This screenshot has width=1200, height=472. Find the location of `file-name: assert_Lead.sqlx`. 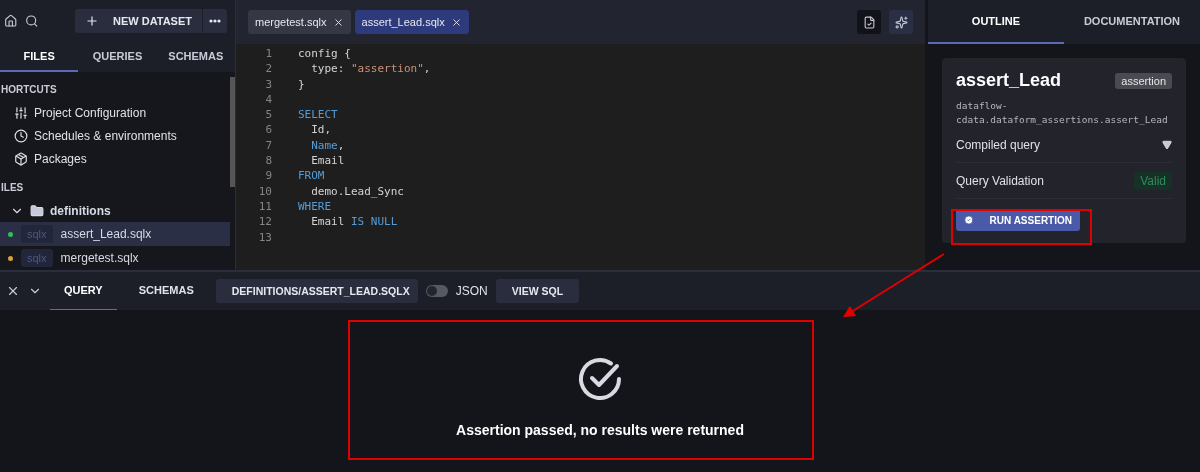

file-name: assert_Lead.sqlx is located at coordinates (106, 234).